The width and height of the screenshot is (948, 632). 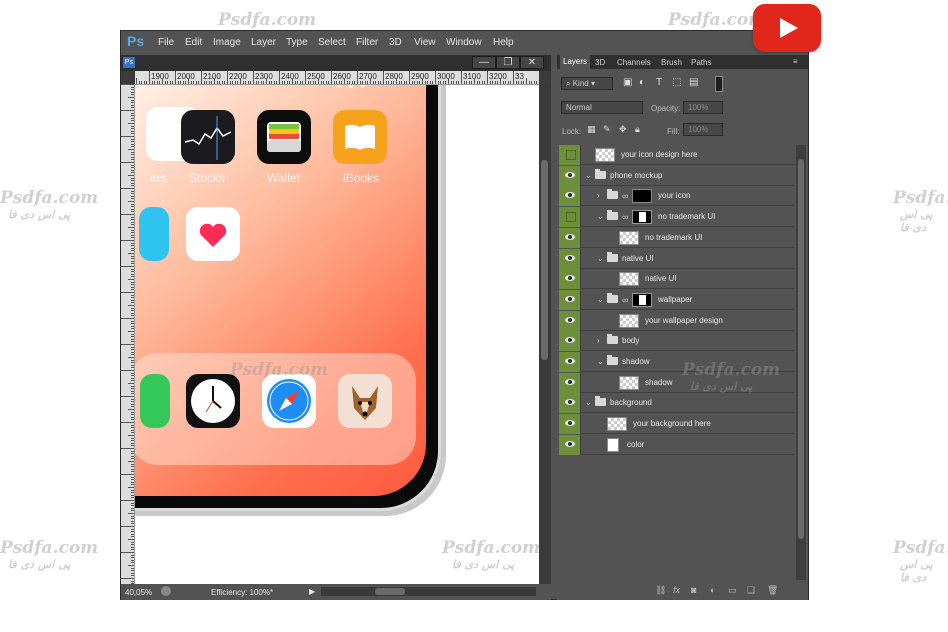 What do you see at coordinates (484, 62) in the screenshot?
I see `minimize-button: —` at bounding box center [484, 62].